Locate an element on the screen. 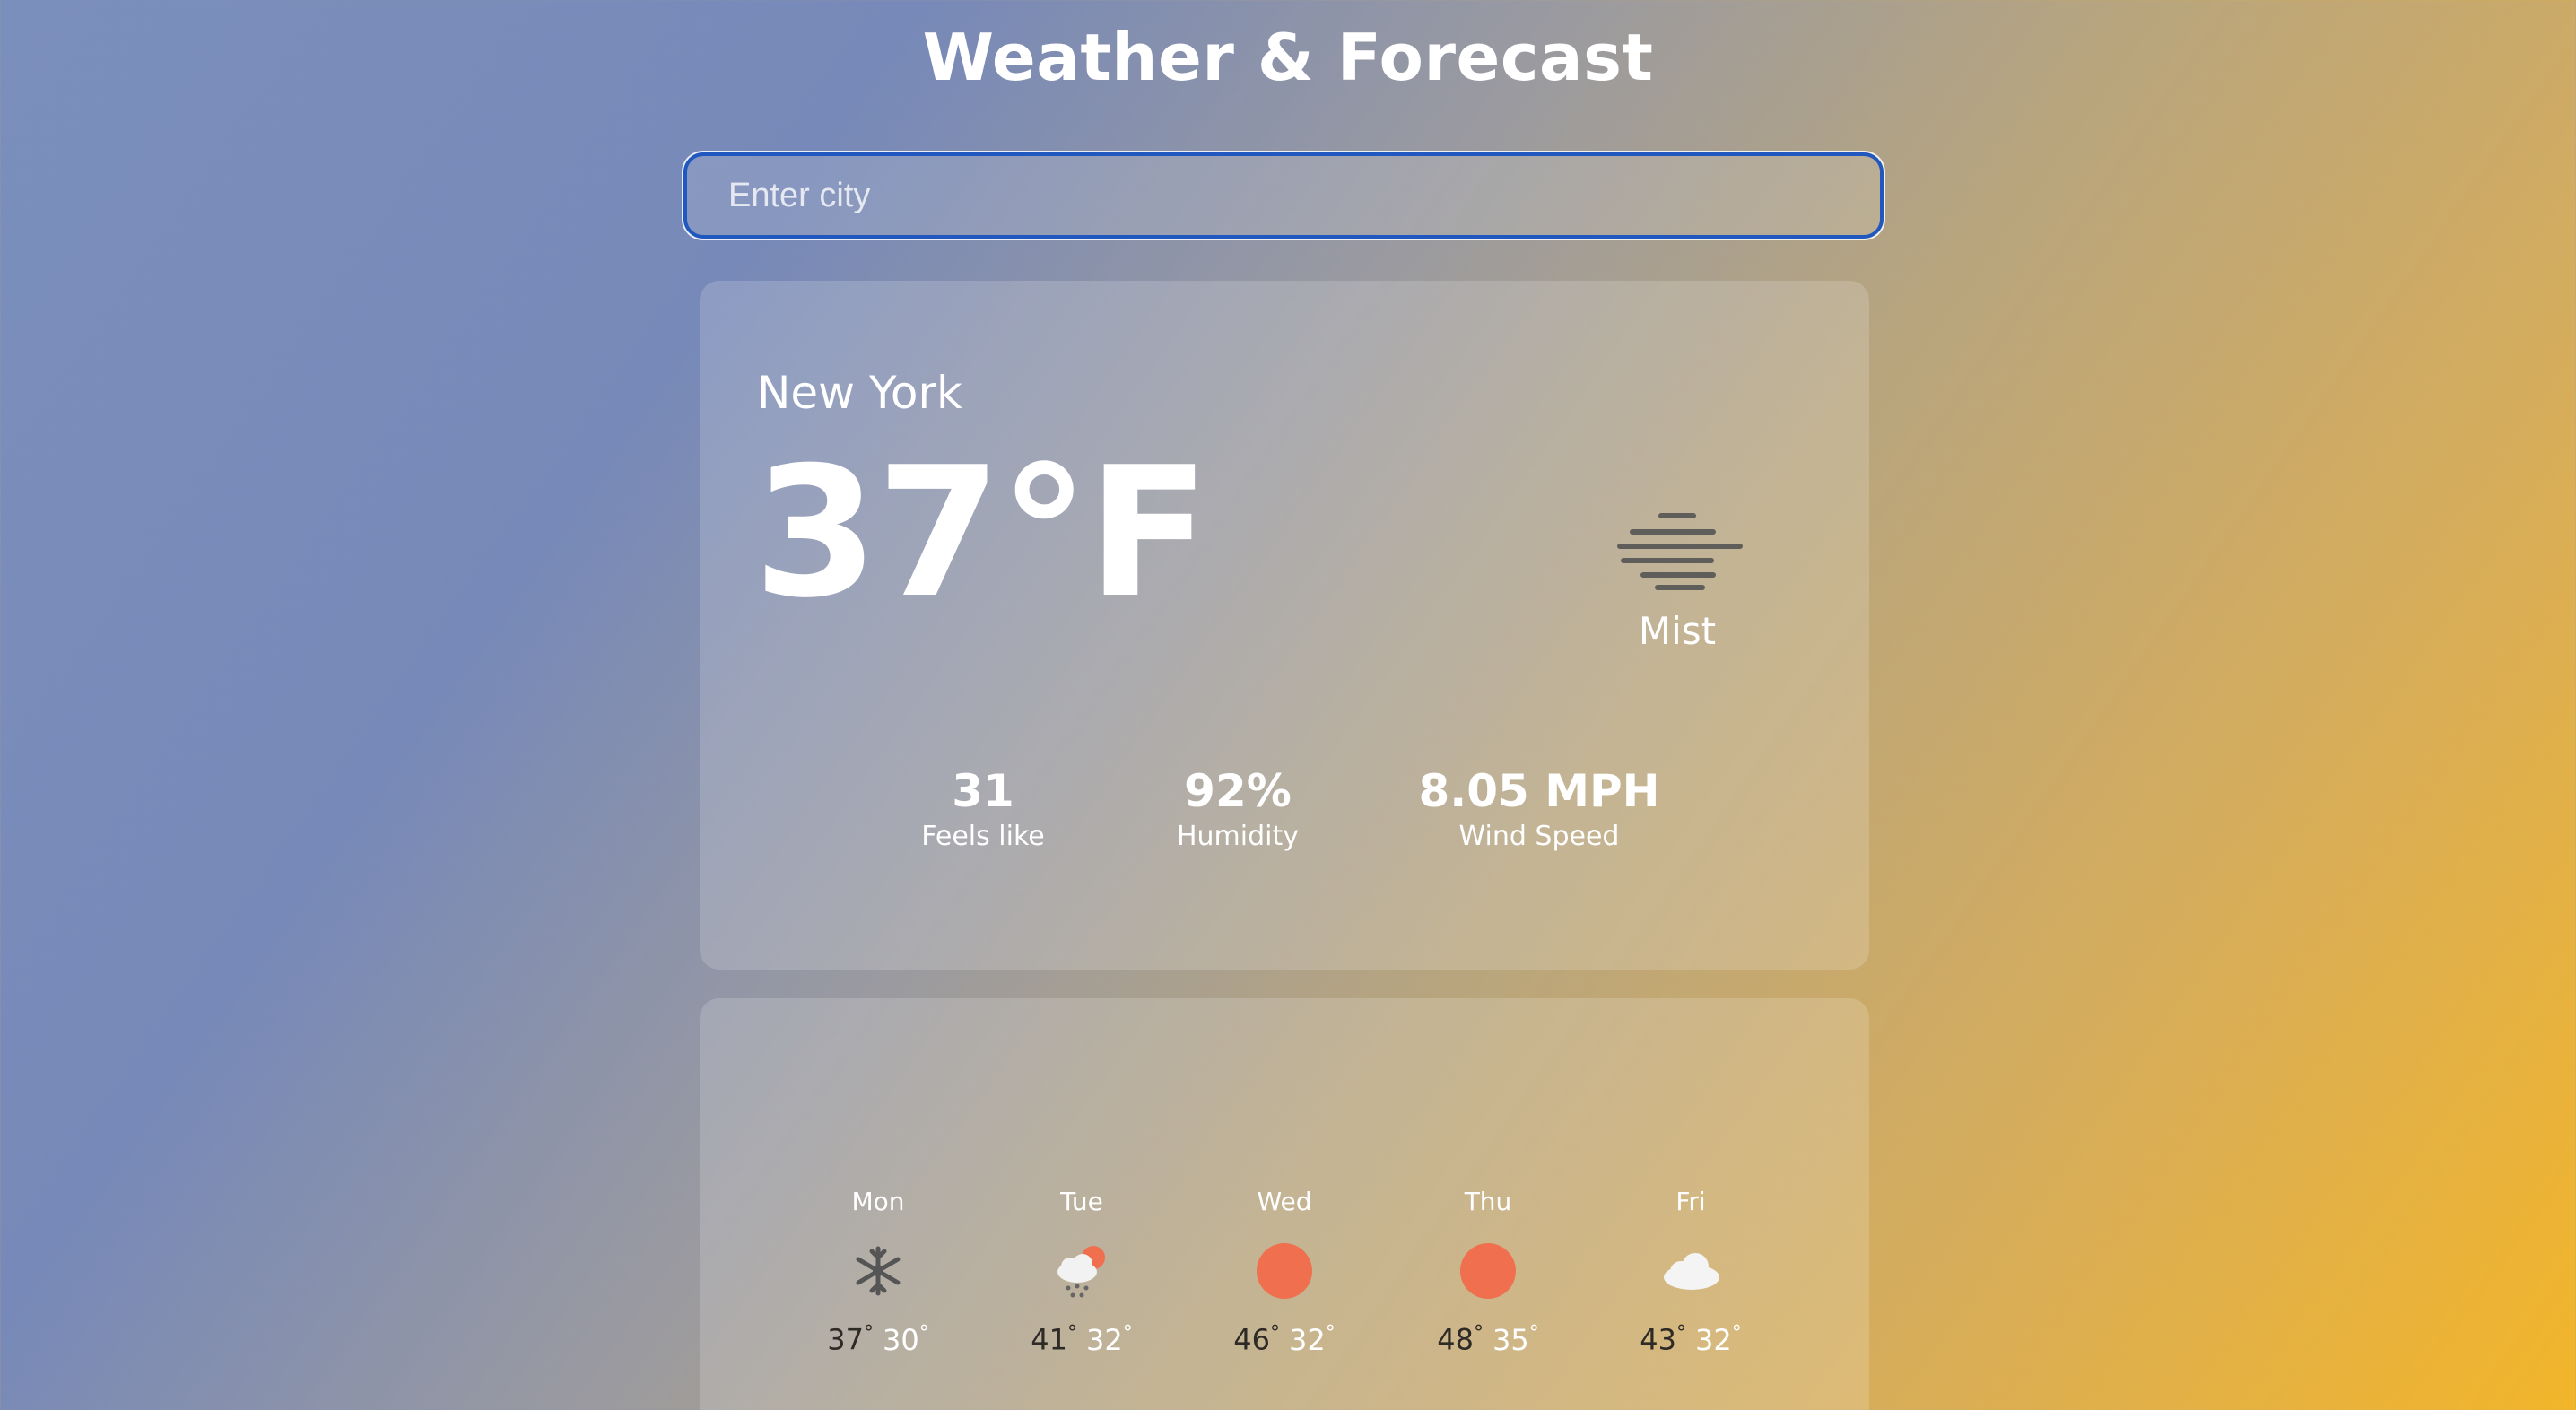 The height and width of the screenshot is (1410, 2576). humidity-stat: 92% Humidity is located at coordinates (1238, 808).